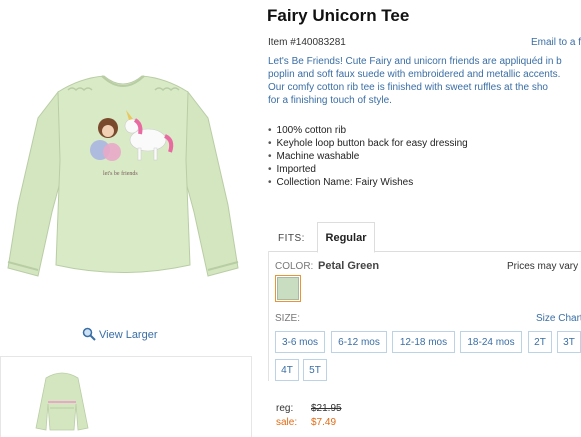 The width and height of the screenshot is (581, 437). What do you see at coordinates (120, 173) in the screenshot?
I see `shirt-graphic-text: let's be friends` at bounding box center [120, 173].